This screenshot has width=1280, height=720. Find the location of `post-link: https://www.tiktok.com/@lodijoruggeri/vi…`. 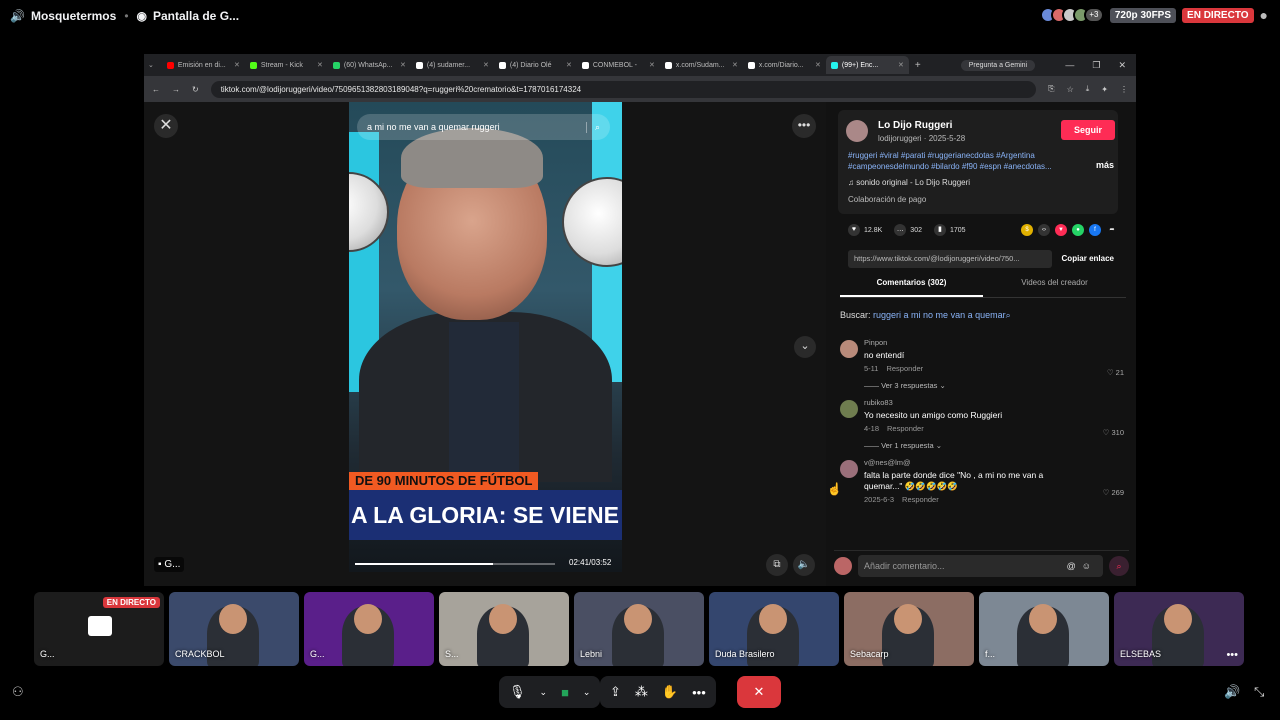

post-link: https://www.tiktok.com/@lodijoruggeri/vi… is located at coordinates (950, 259).